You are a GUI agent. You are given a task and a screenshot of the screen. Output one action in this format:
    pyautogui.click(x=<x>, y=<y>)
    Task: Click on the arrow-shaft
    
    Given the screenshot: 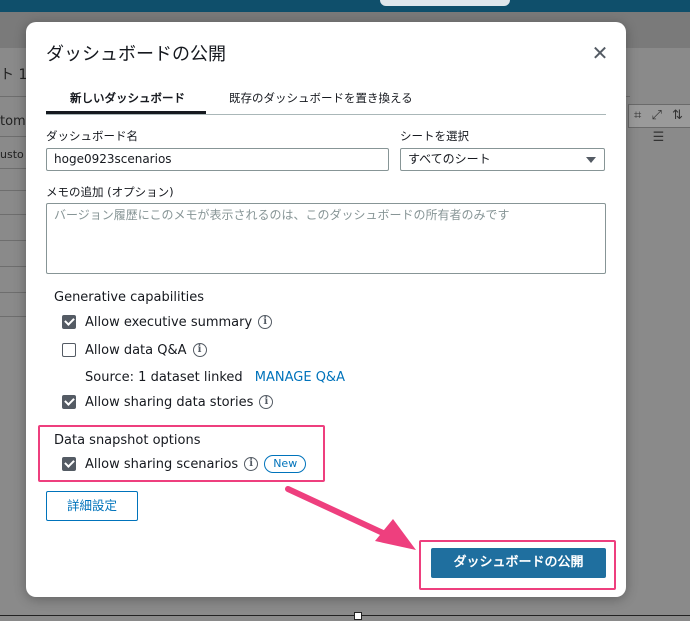 What is the action you would take?
    pyautogui.click(x=343, y=514)
    